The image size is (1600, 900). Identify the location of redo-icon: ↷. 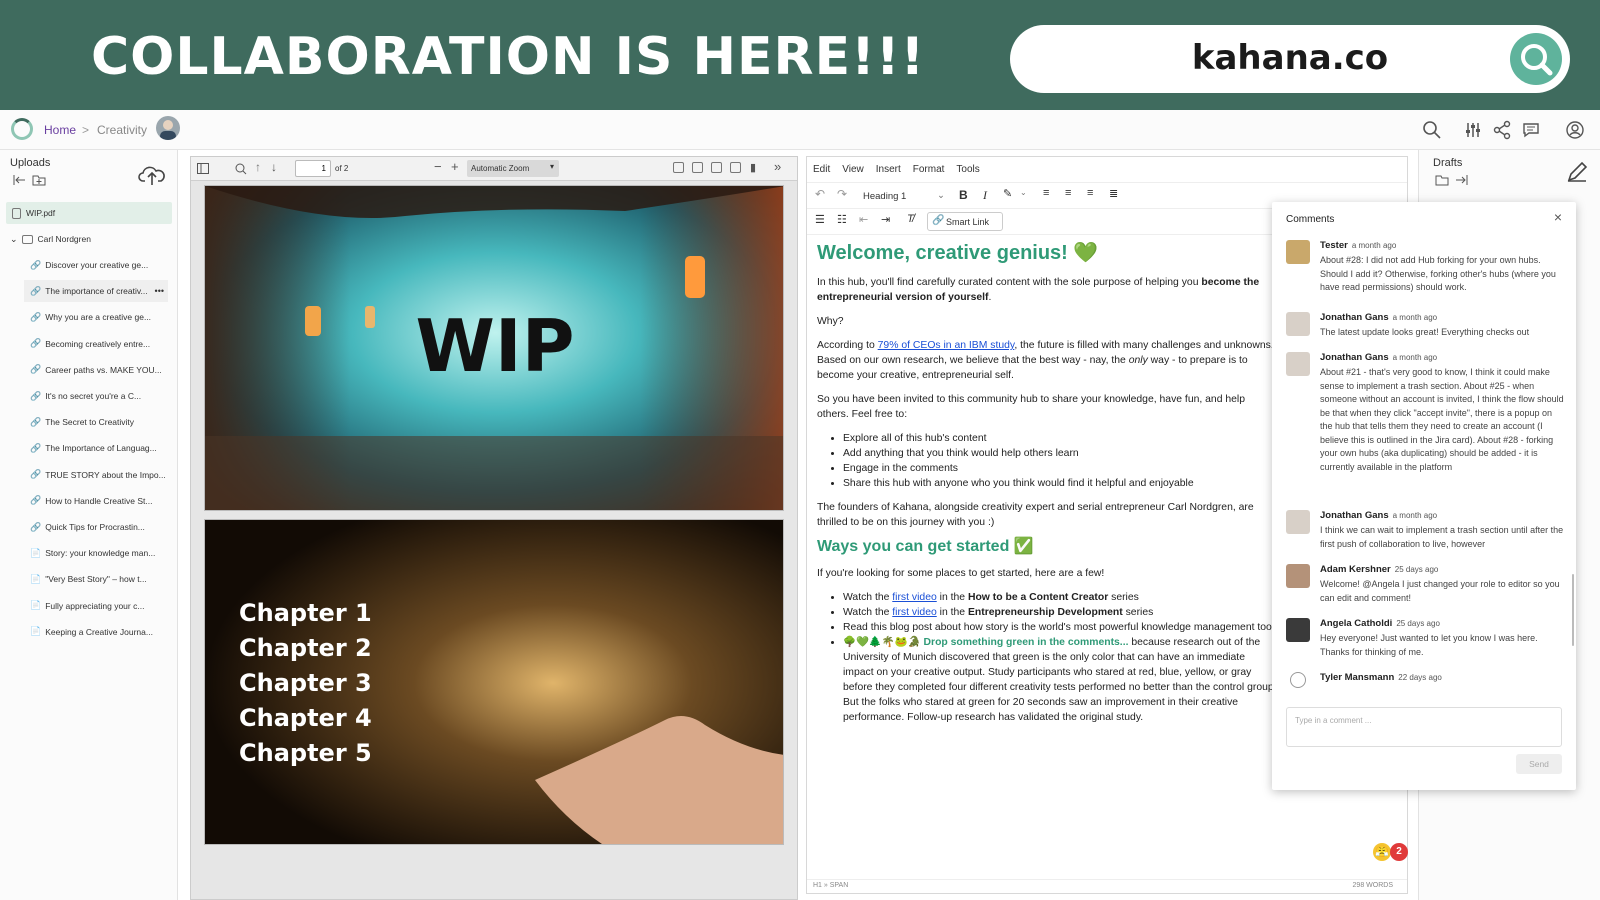
(842, 194).